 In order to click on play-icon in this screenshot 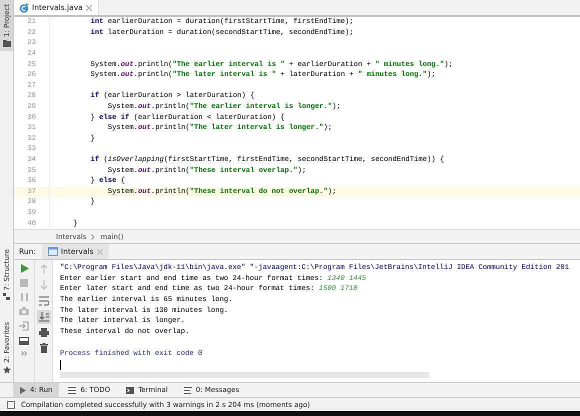, I will do `click(23, 390)`.